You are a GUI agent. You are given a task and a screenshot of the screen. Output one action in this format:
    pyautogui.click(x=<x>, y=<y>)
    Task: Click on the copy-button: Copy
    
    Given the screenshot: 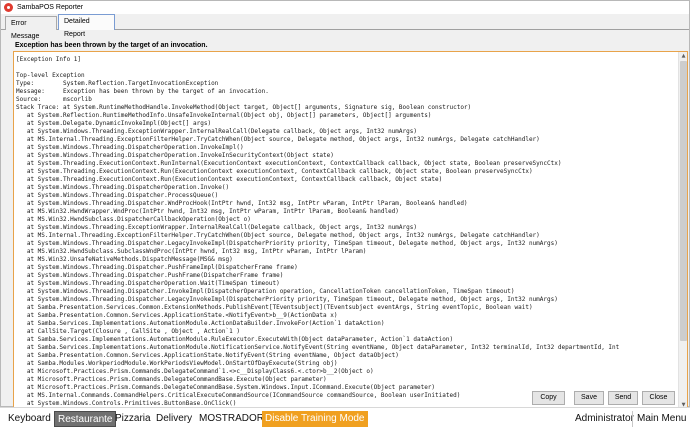 What is the action you would take?
    pyautogui.click(x=548, y=398)
    